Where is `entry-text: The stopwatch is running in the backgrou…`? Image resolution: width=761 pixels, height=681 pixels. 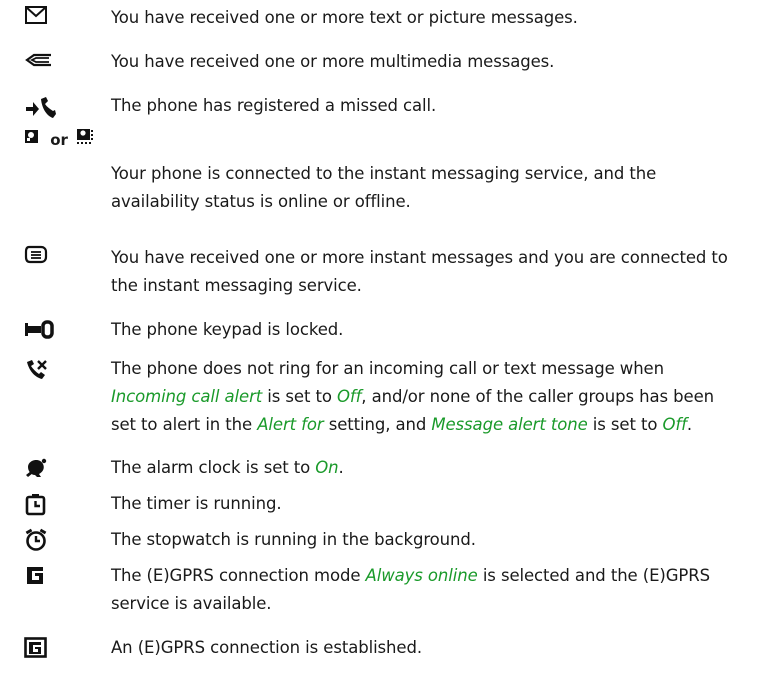
entry-text: The stopwatch is running in the backgrou… is located at coordinates (293, 539).